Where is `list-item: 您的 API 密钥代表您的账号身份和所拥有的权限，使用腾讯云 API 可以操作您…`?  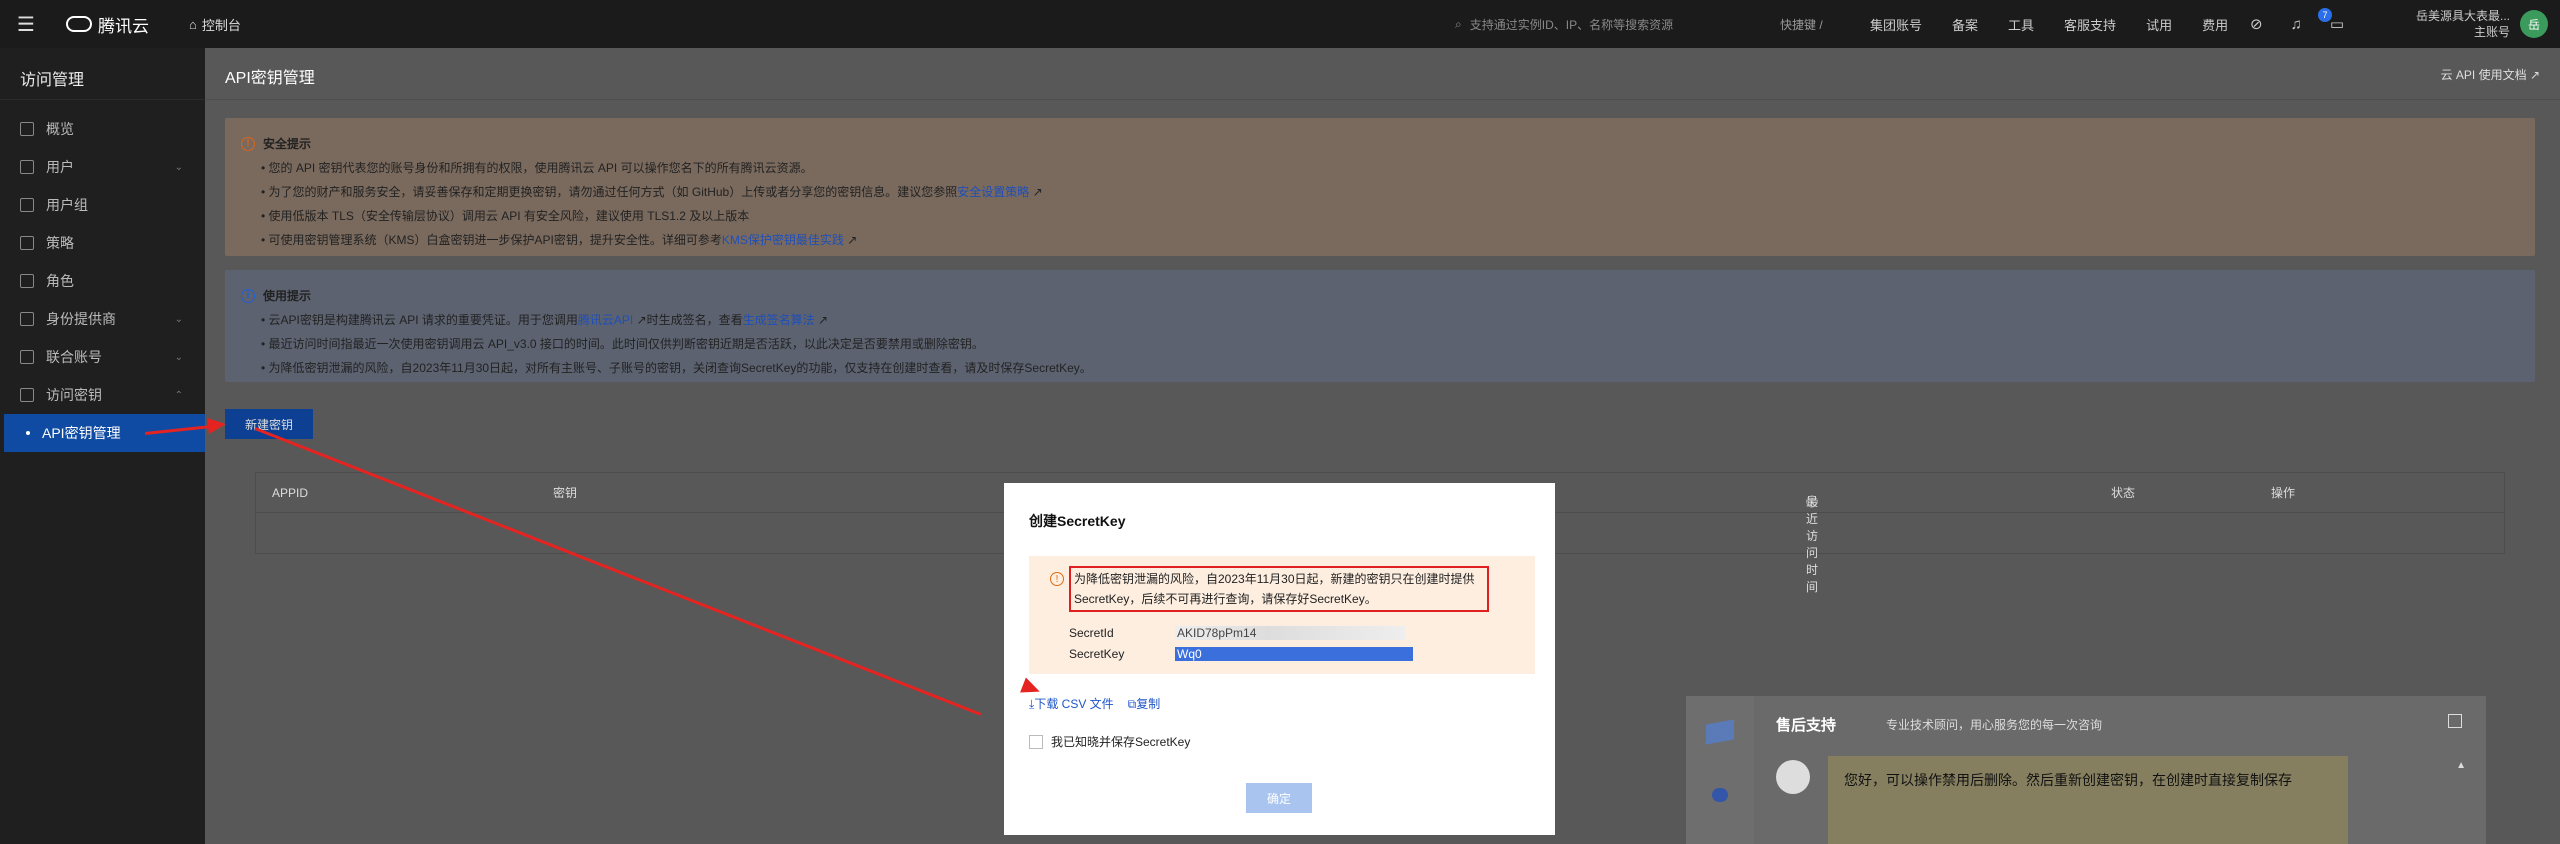 list-item: 您的 API 密钥代表您的账号身份和所拥有的权限，使用腾讯云 API 可以操作您… is located at coordinates (1390, 168).